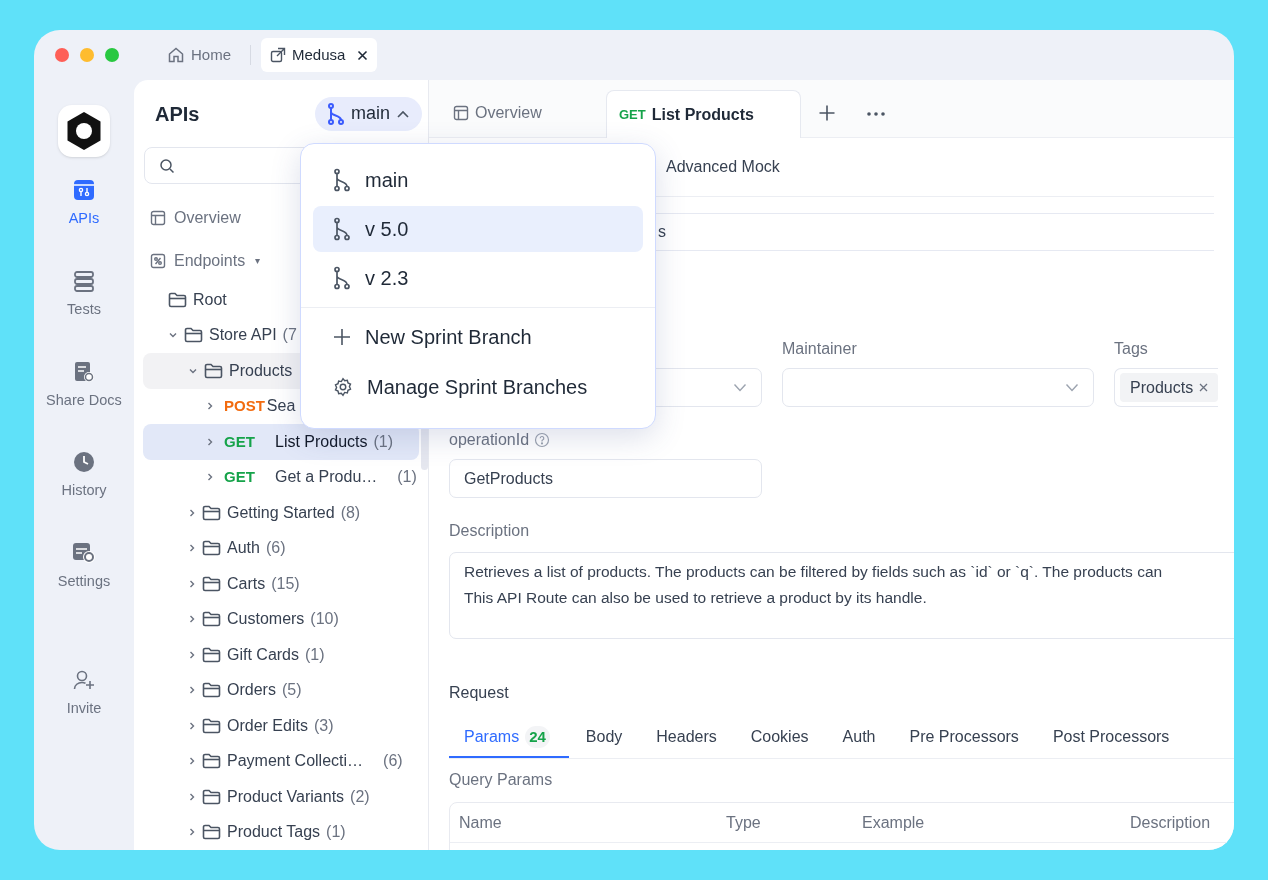 The width and height of the screenshot is (1268, 880). I want to click on nav-item: Endpoints, so click(210, 260).